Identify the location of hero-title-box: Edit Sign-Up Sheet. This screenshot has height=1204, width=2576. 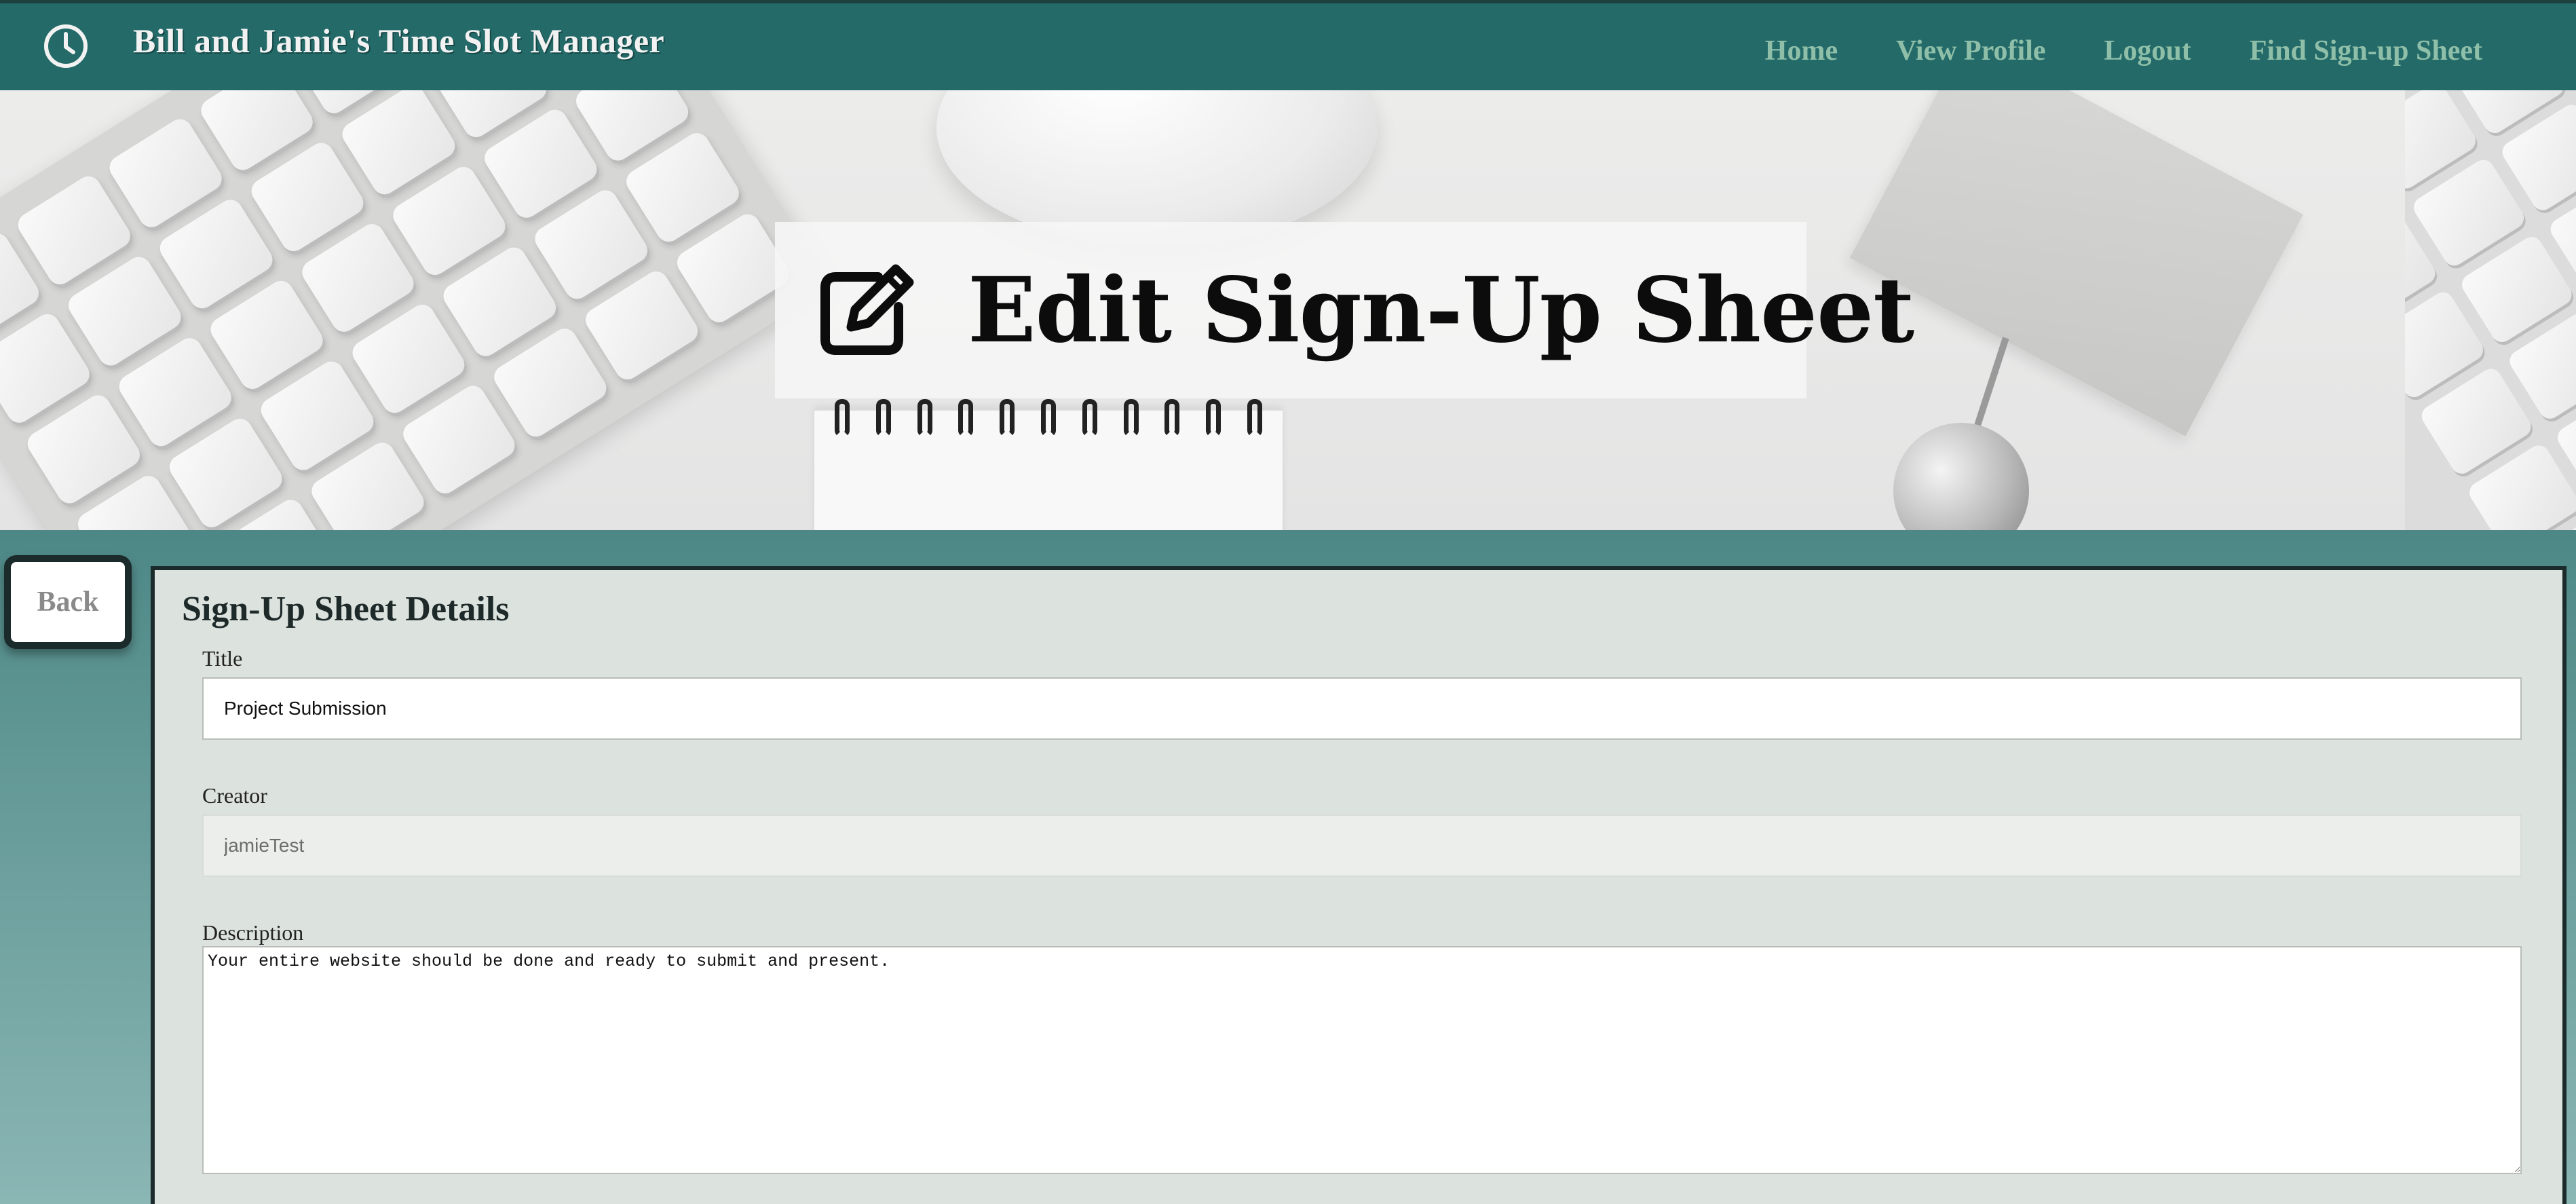
(1344, 310).